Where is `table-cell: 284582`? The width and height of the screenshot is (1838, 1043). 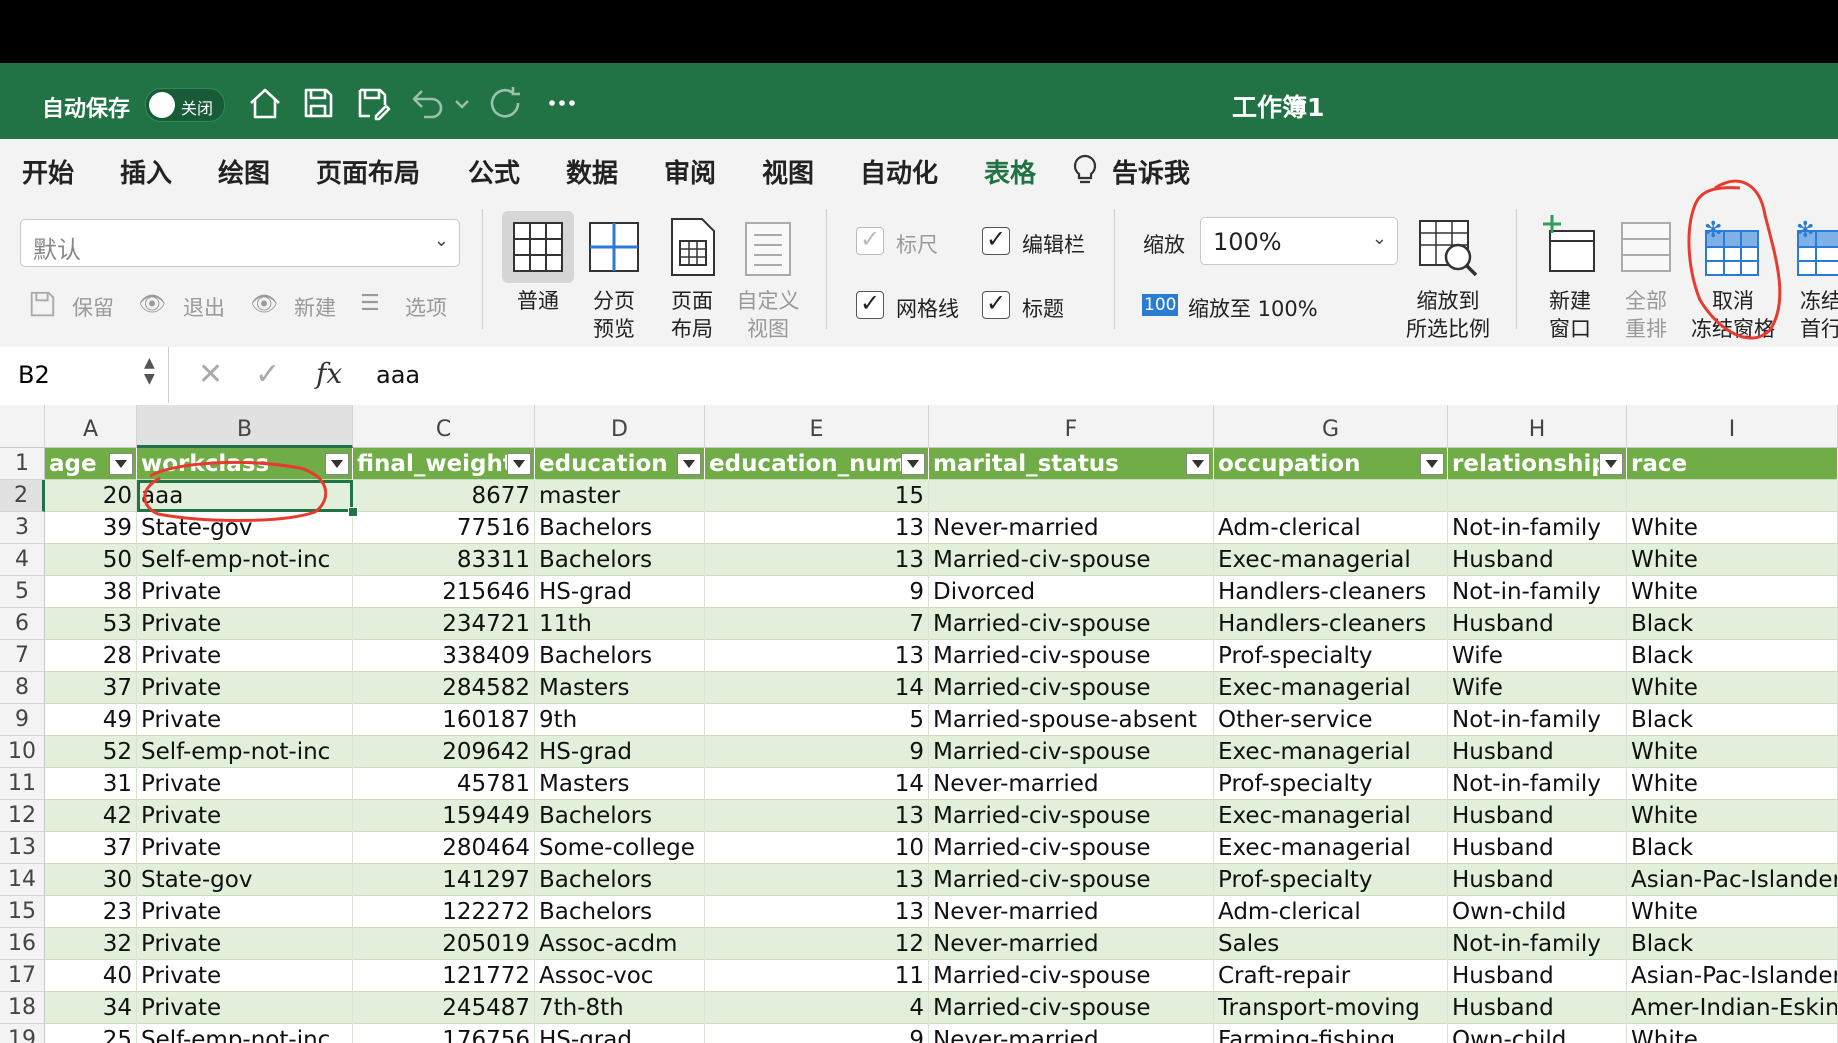
table-cell: 284582 is located at coordinates (444, 688).